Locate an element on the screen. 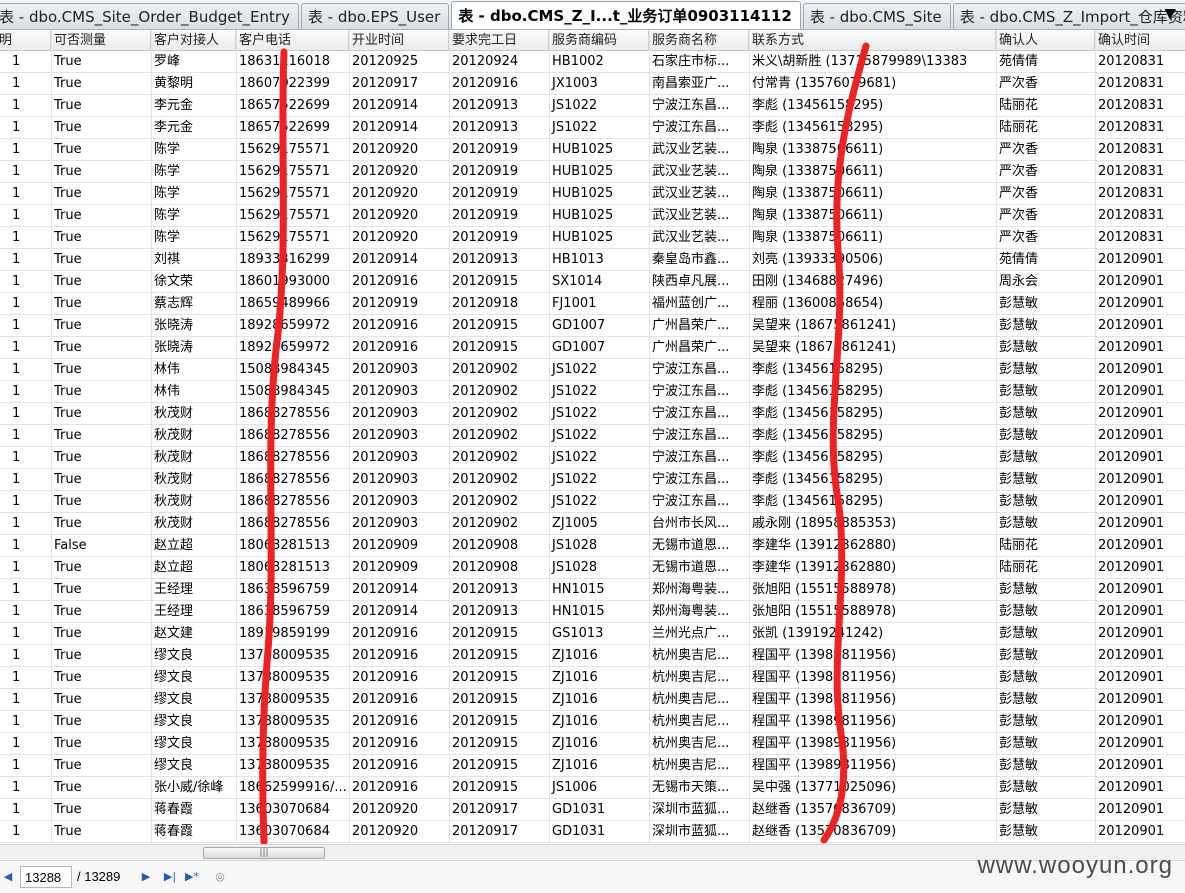 This screenshot has width=1185, height=893. cell-col-due-date: 20120924 is located at coordinates (499, 62).